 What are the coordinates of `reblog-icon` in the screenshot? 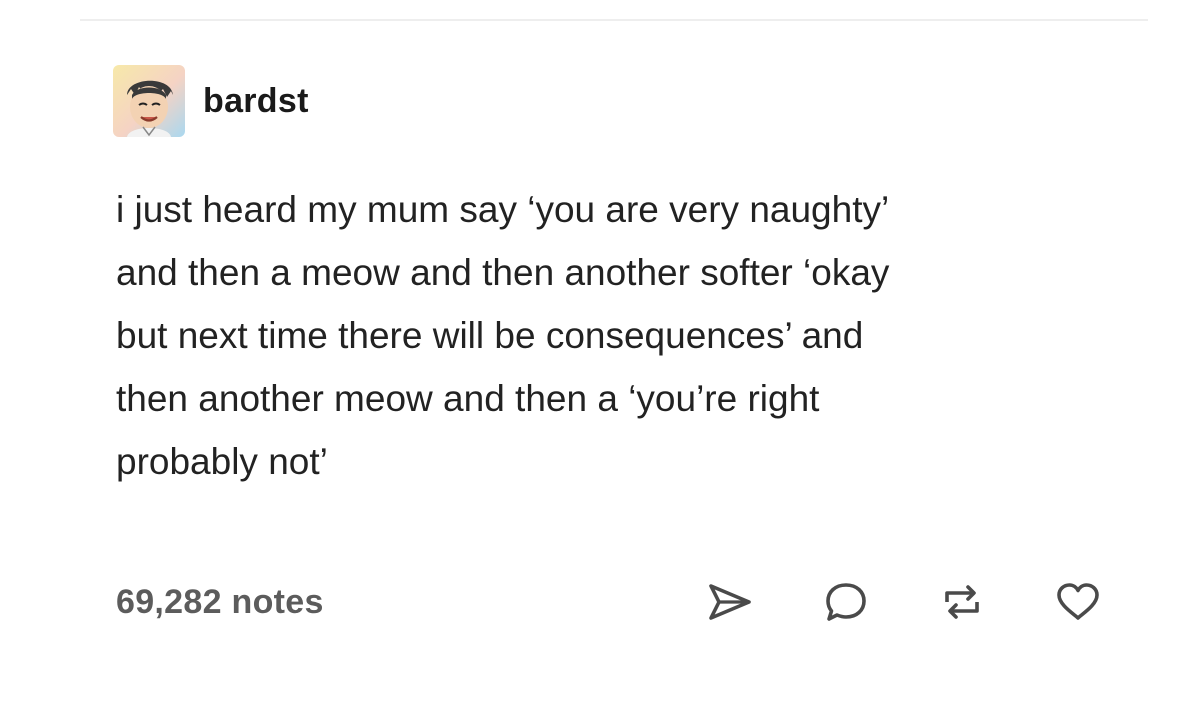 It's located at (962, 602).